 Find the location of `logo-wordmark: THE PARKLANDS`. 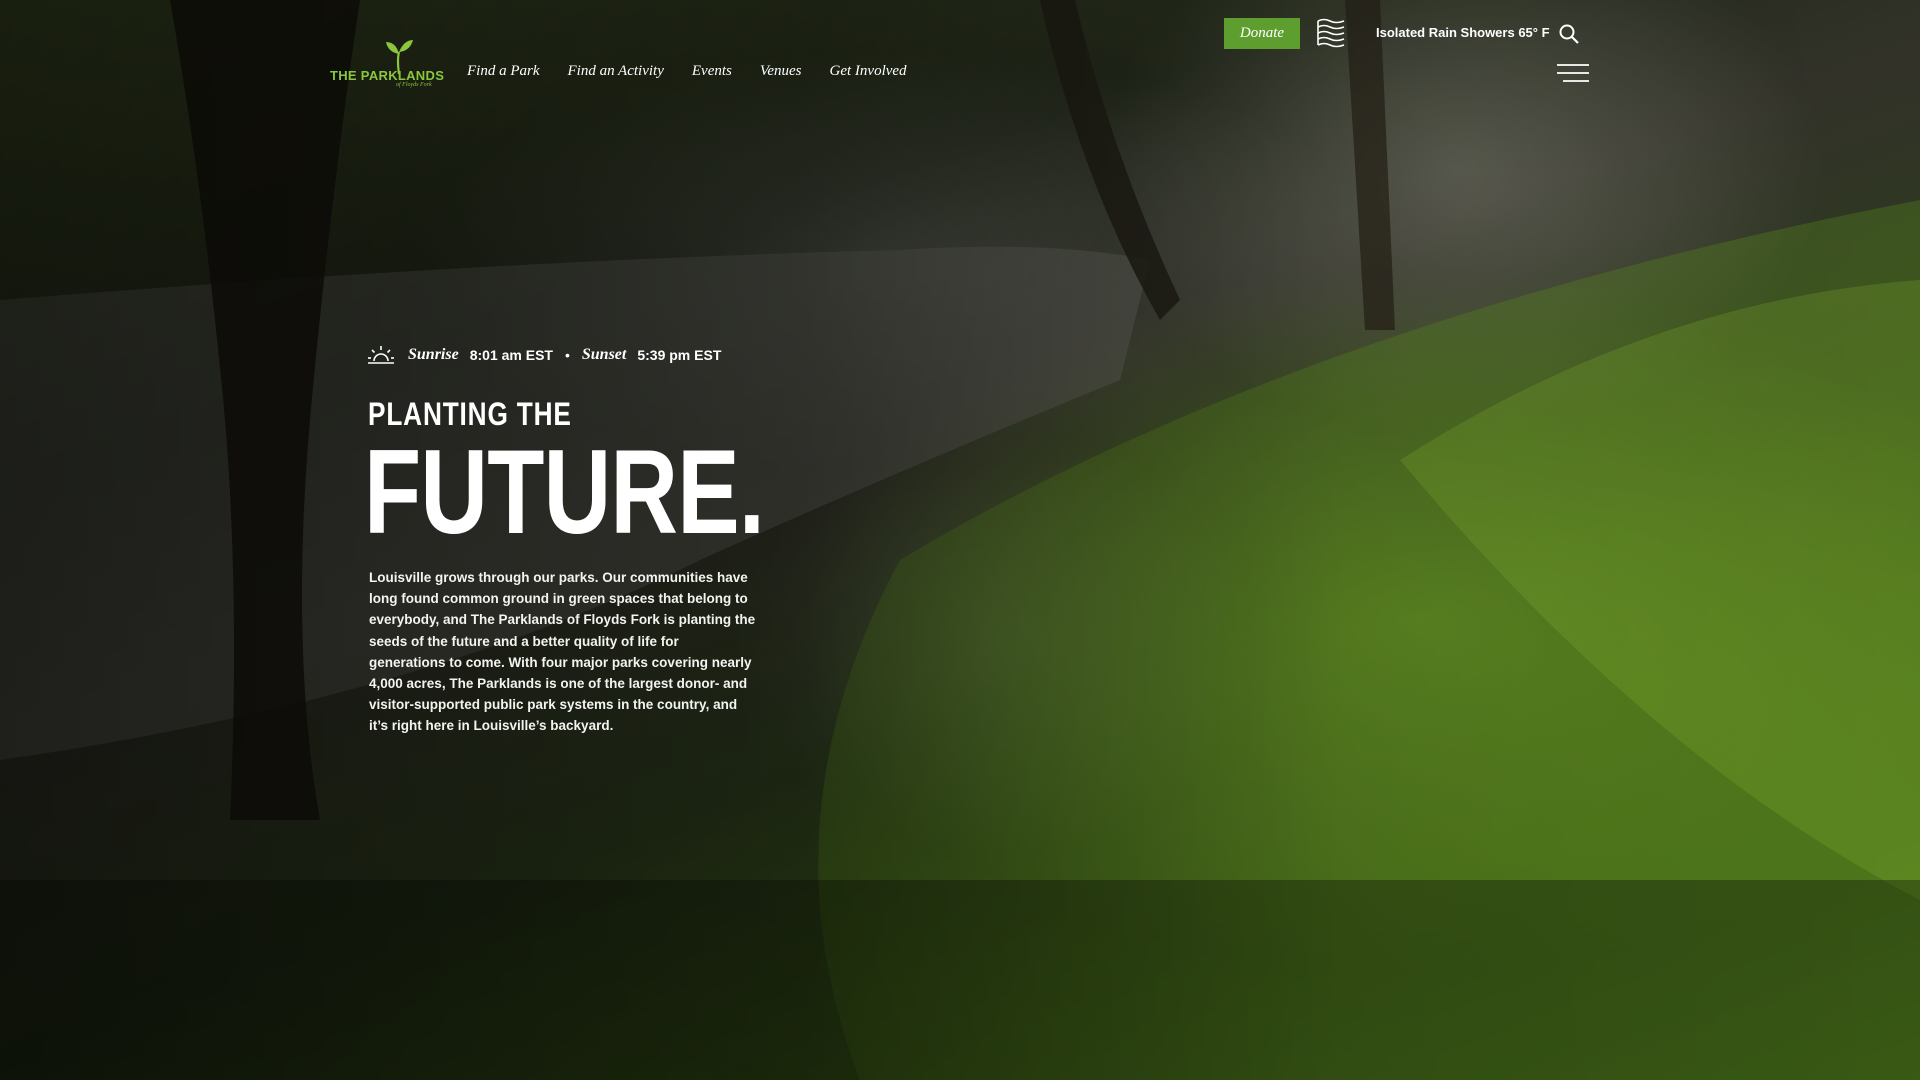

logo-wordmark: THE PARKLANDS is located at coordinates (387, 75).